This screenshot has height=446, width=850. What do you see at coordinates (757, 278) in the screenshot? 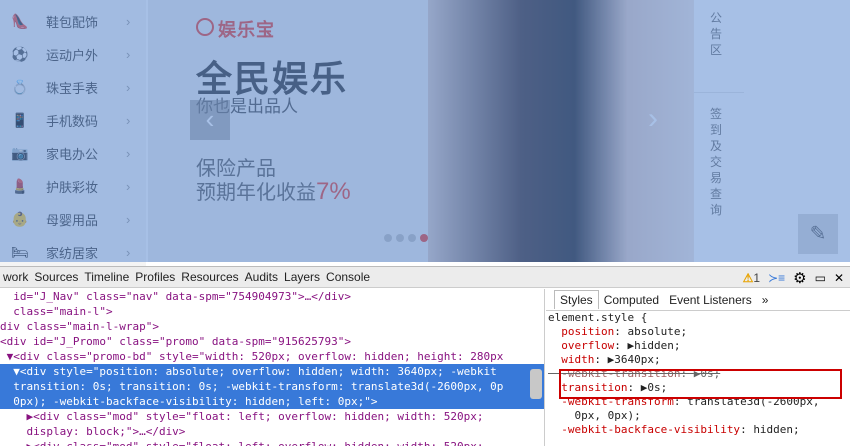
I see `warning-count: 1` at bounding box center [757, 278].